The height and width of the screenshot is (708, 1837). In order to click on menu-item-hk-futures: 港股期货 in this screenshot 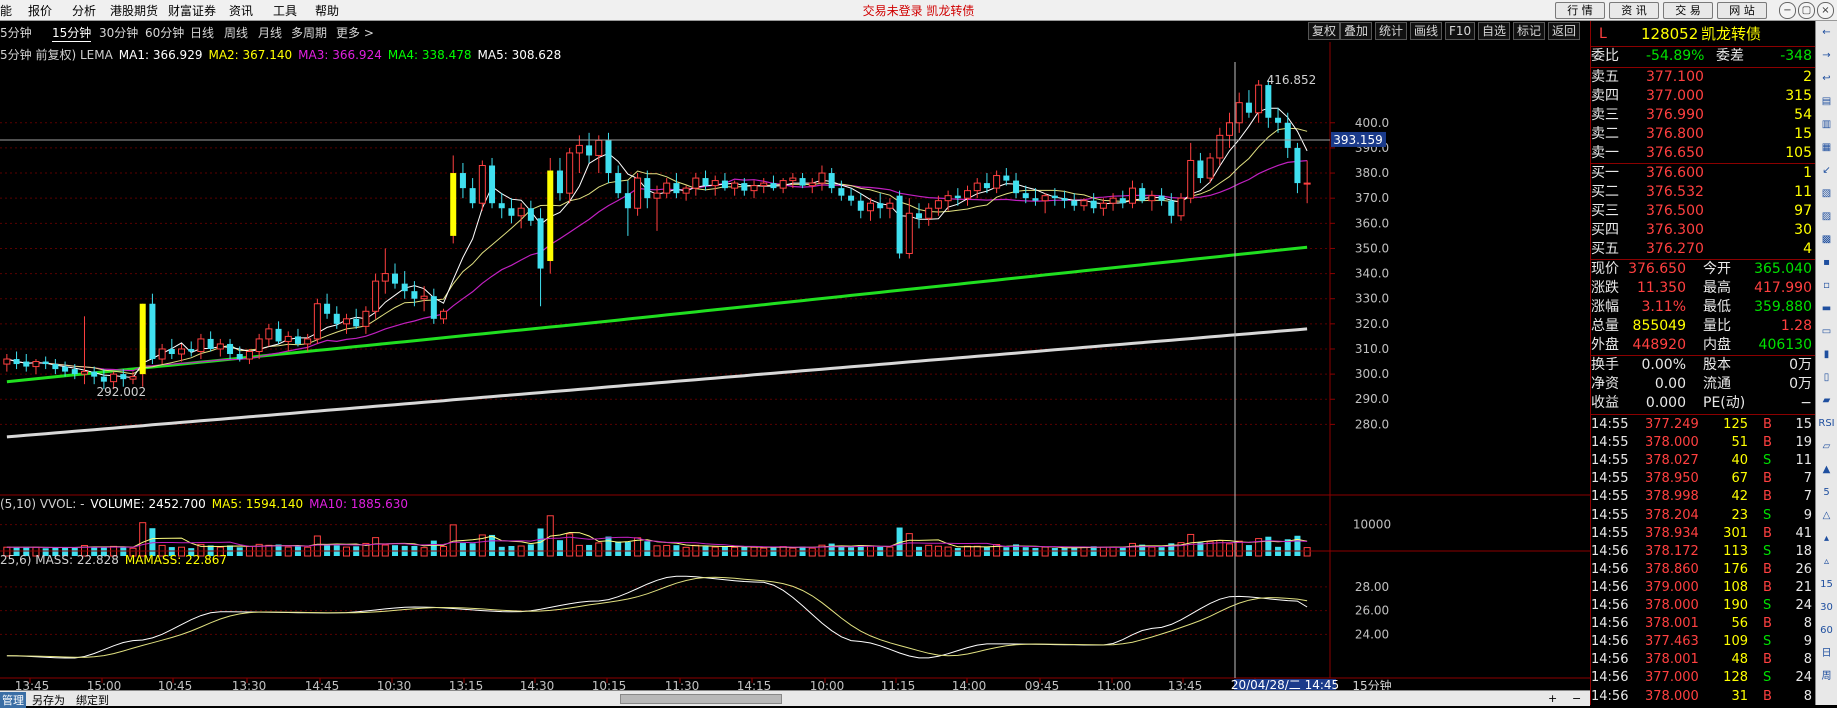, I will do `click(134, 10)`.